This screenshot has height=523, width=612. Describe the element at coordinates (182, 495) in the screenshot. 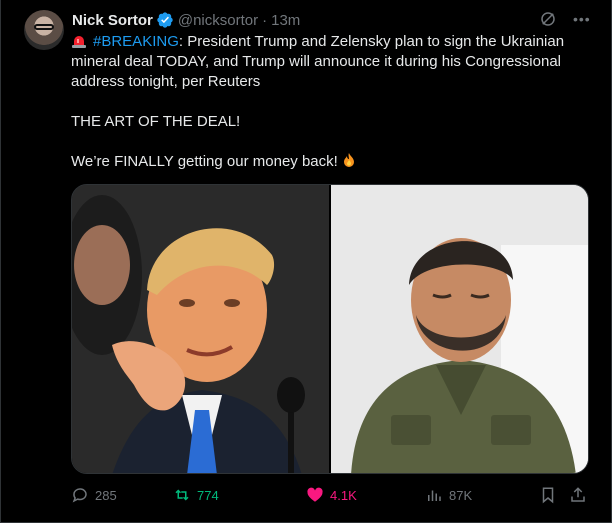

I see `repost-icon` at that location.